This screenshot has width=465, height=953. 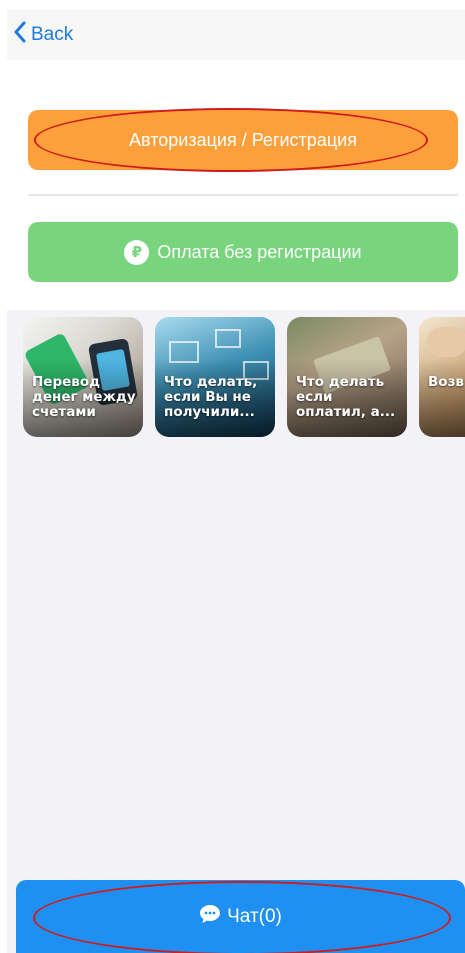 What do you see at coordinates (210, 917) in the screenshot?
I see `chat-bubble-icon` at bounding box center [210, 917].